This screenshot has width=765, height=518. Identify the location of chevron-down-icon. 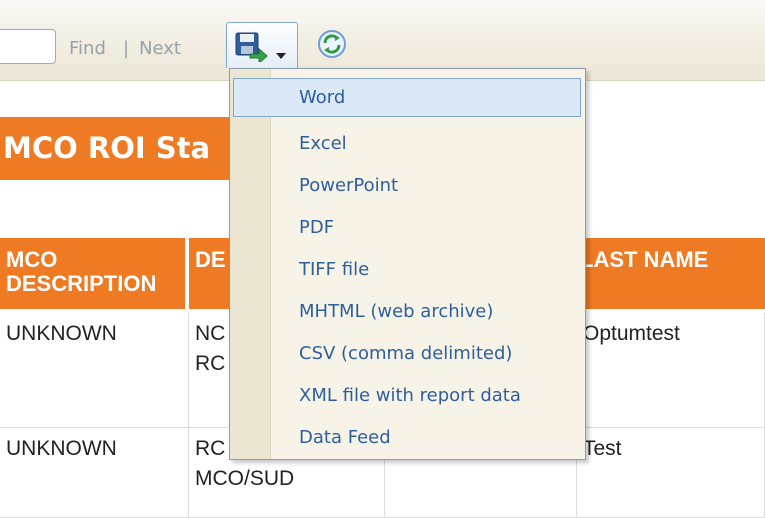
(281, 53).